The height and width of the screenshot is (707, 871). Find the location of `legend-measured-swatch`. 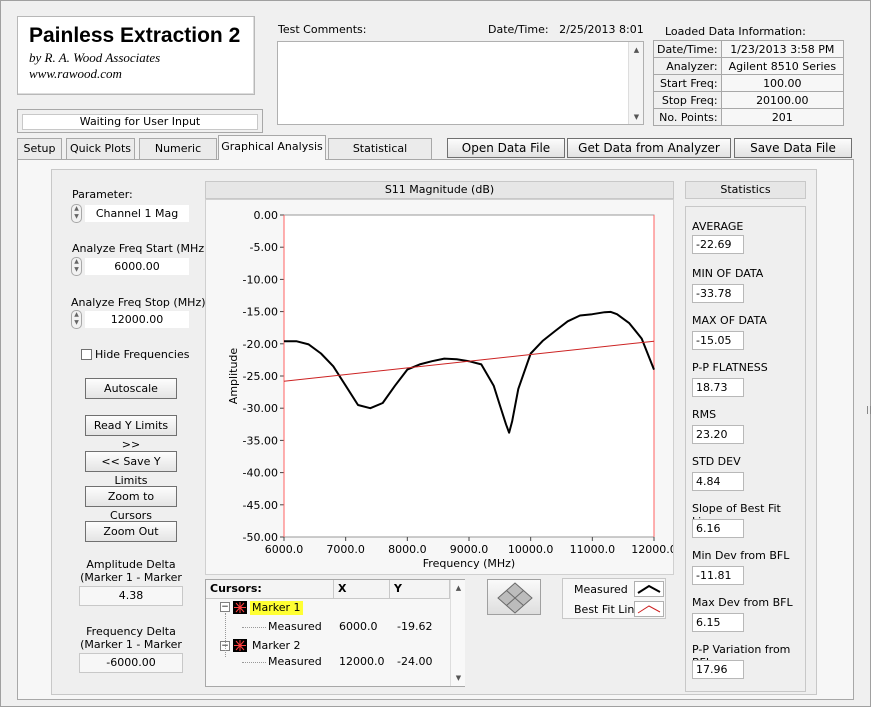

legend-measured-swatch is located at coordinates (649, 589).